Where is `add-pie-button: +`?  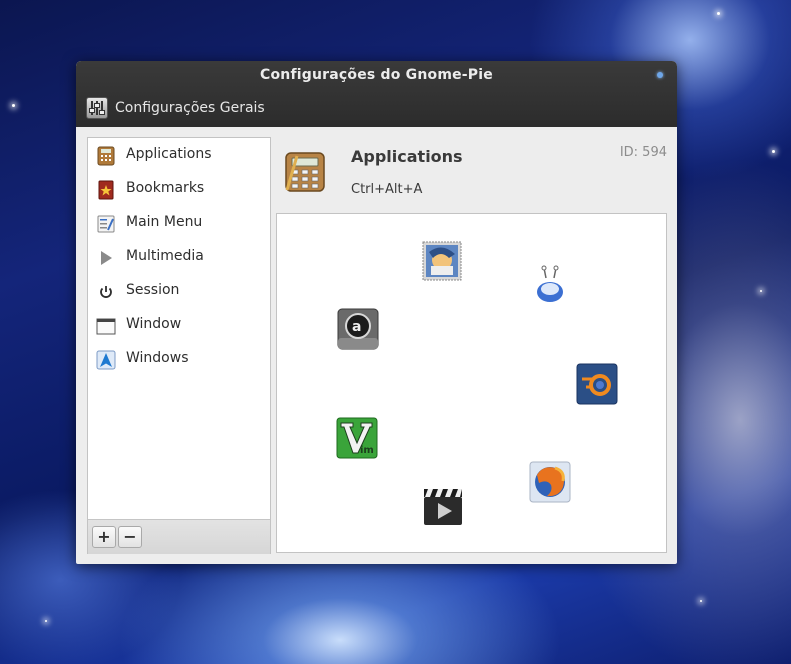
add-pie-button: + is located at coordinates (104, 537).